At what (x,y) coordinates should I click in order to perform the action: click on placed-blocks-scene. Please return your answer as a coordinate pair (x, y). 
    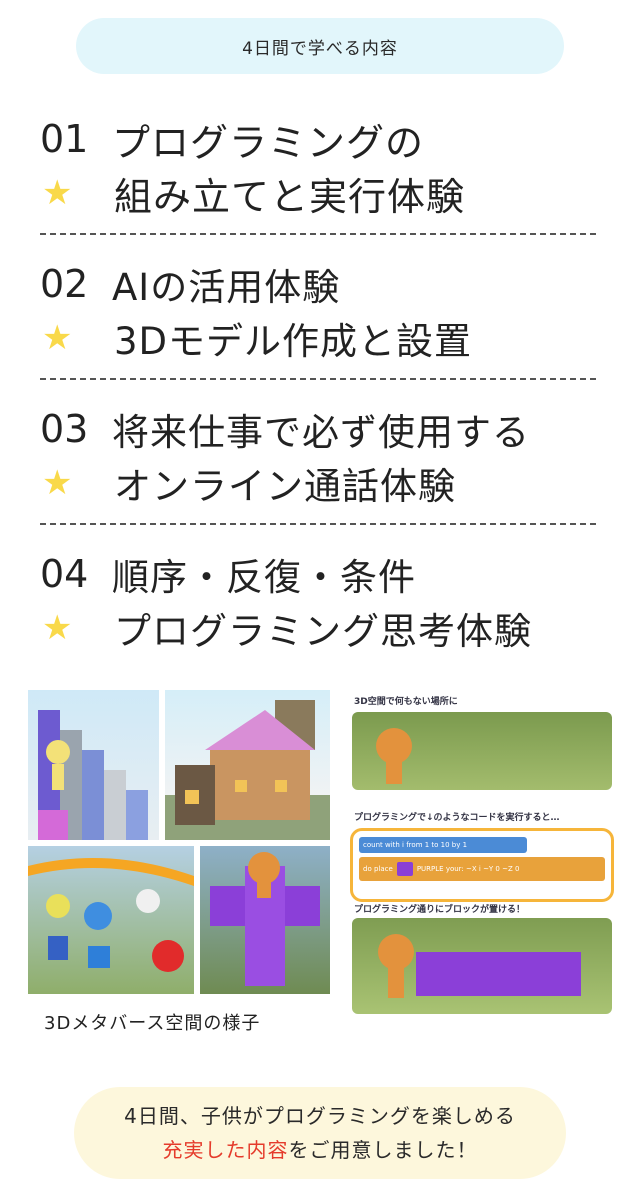
    Looking at the image, I should click on (482, 966).